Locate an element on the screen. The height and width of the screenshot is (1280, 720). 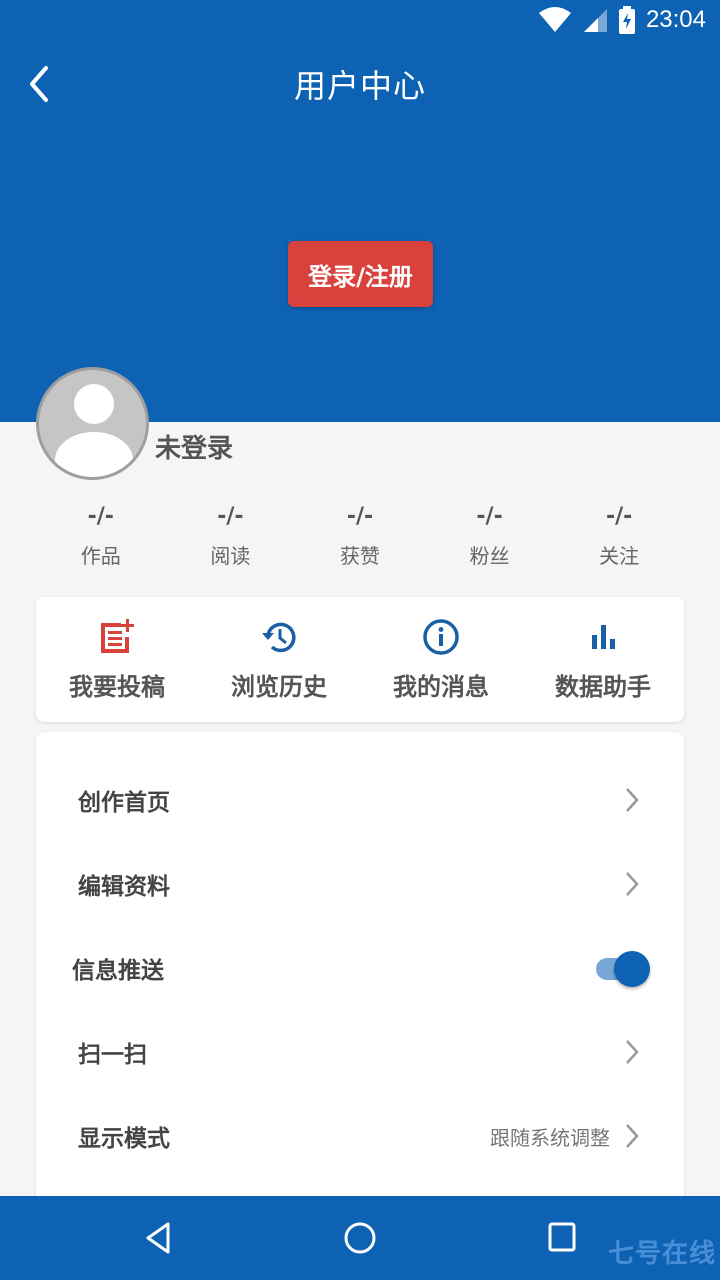
stat-label: 粉丝 is located at coordinates (489, 556).